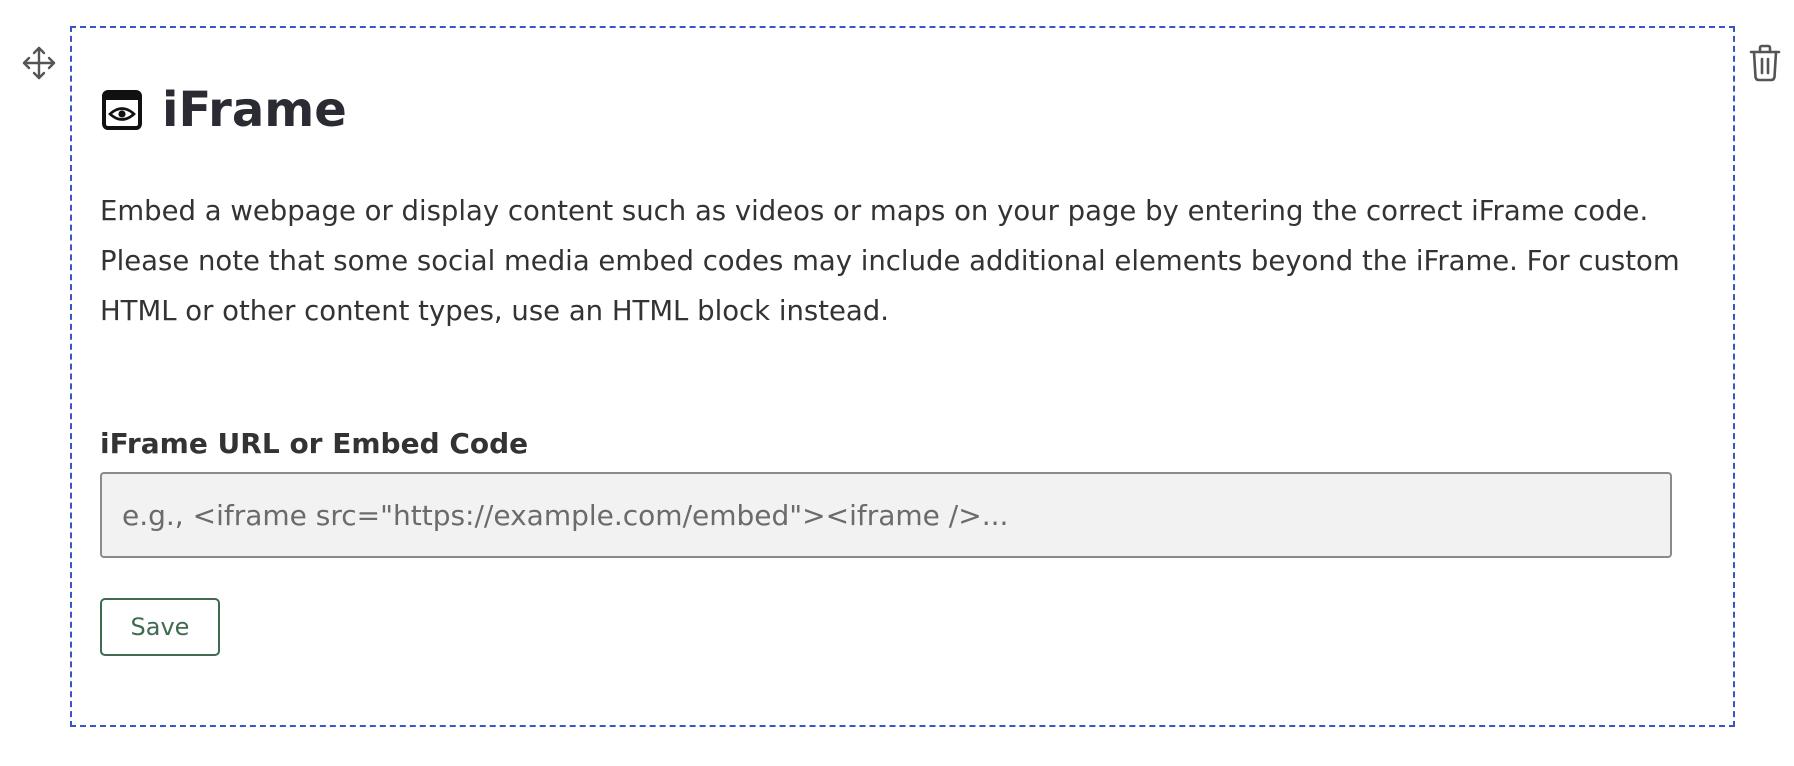  I want to click on block-header: iFrame, so click(224, 110).